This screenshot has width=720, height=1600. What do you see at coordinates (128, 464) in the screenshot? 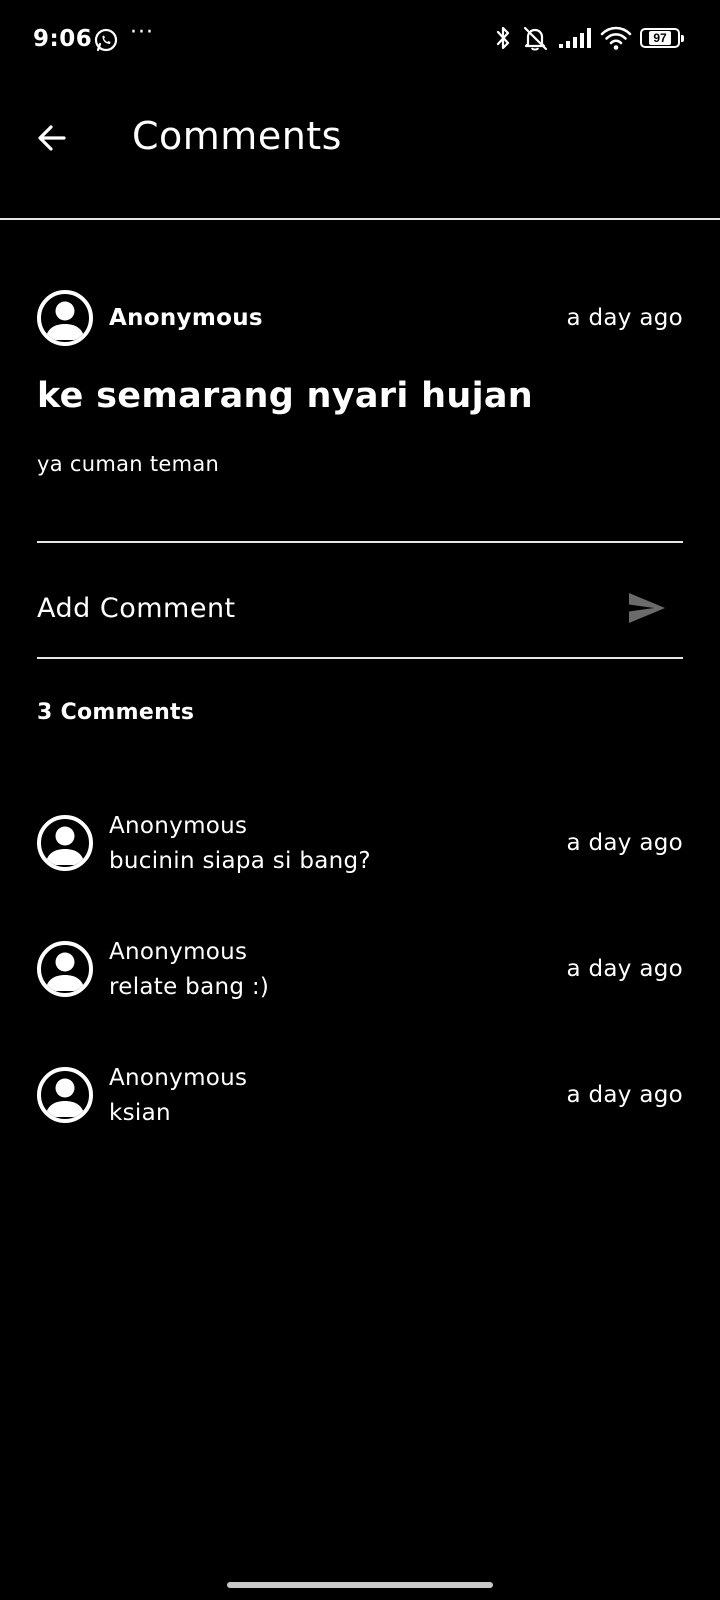
I see `post-body: ya cuman teman` at bounding box center [128, 464].